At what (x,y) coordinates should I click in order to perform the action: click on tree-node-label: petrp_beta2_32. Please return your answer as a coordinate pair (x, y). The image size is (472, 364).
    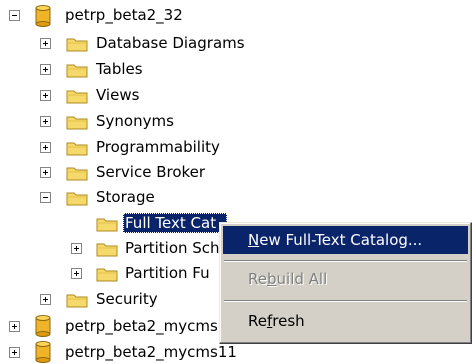
    Looking at the image, I should click on (124, 15).